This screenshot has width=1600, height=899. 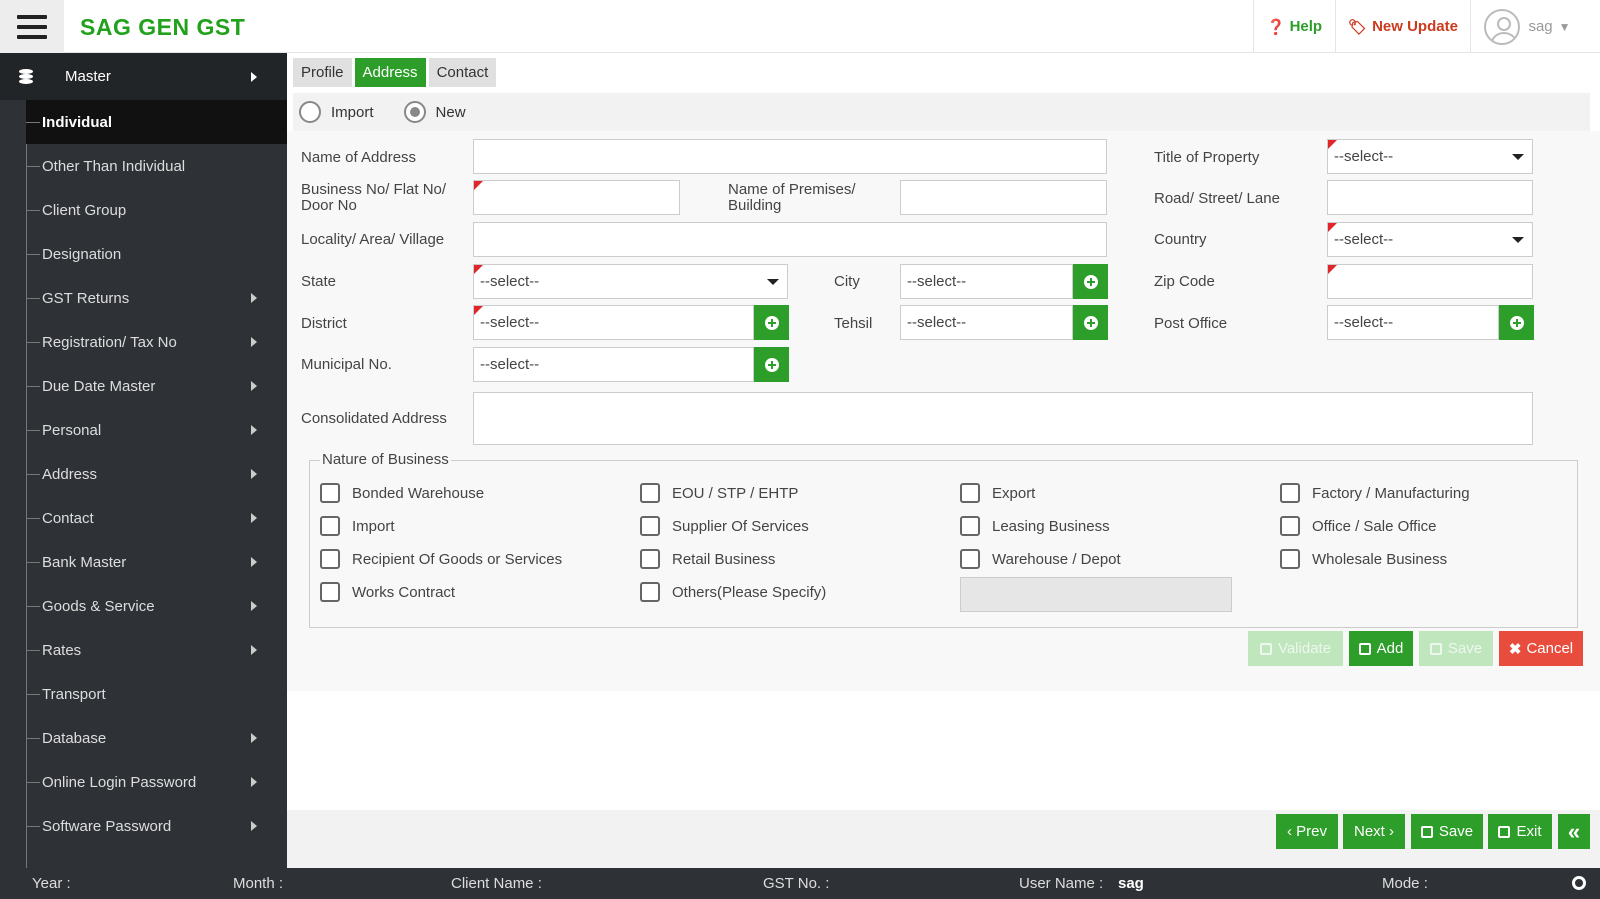 What do you see at coordinates (1295, 648) in the screenshot?
I see `validate-button: Validate` at bounding box center [1295, 648].